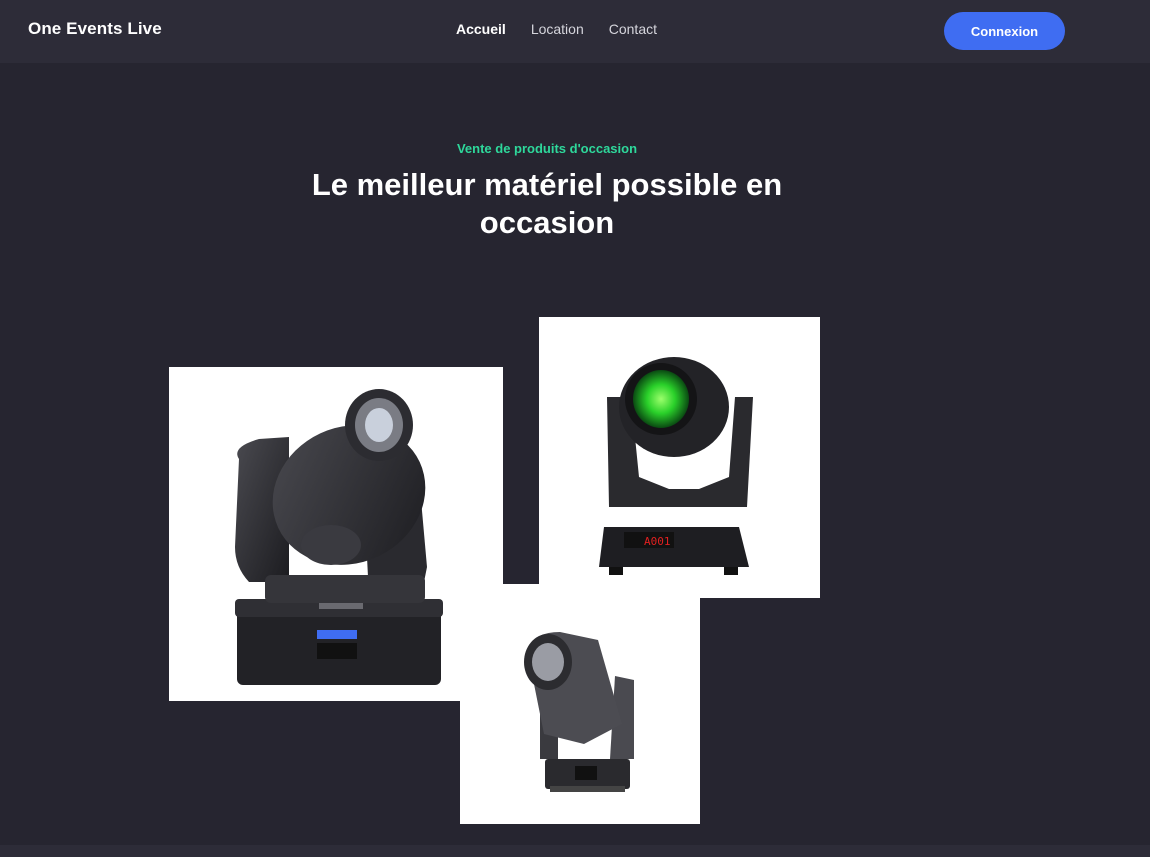  Describe the element at coordinates (1004, 31) in the screenshot. I see `login-button: Connexion` at that location.